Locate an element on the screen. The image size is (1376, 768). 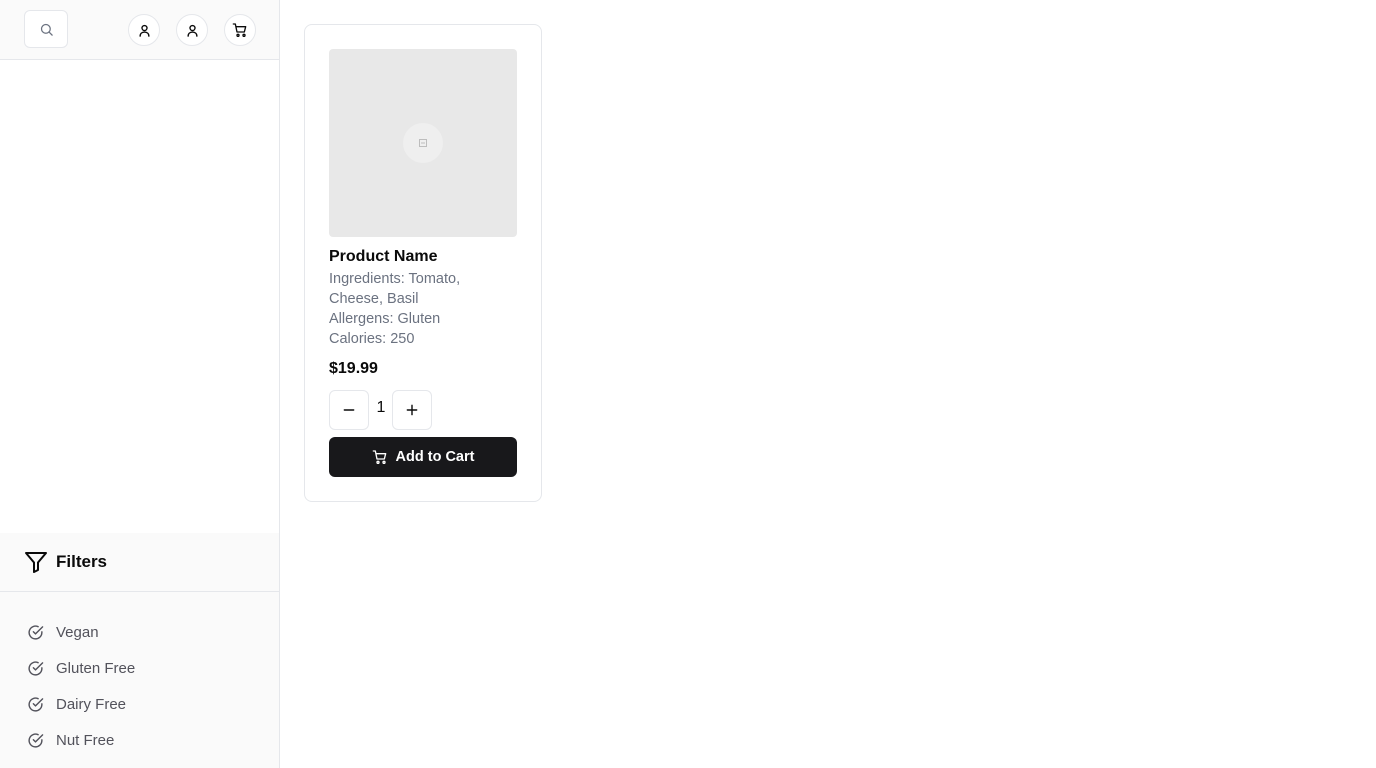
top-bar is located at coordinates (139, 30).